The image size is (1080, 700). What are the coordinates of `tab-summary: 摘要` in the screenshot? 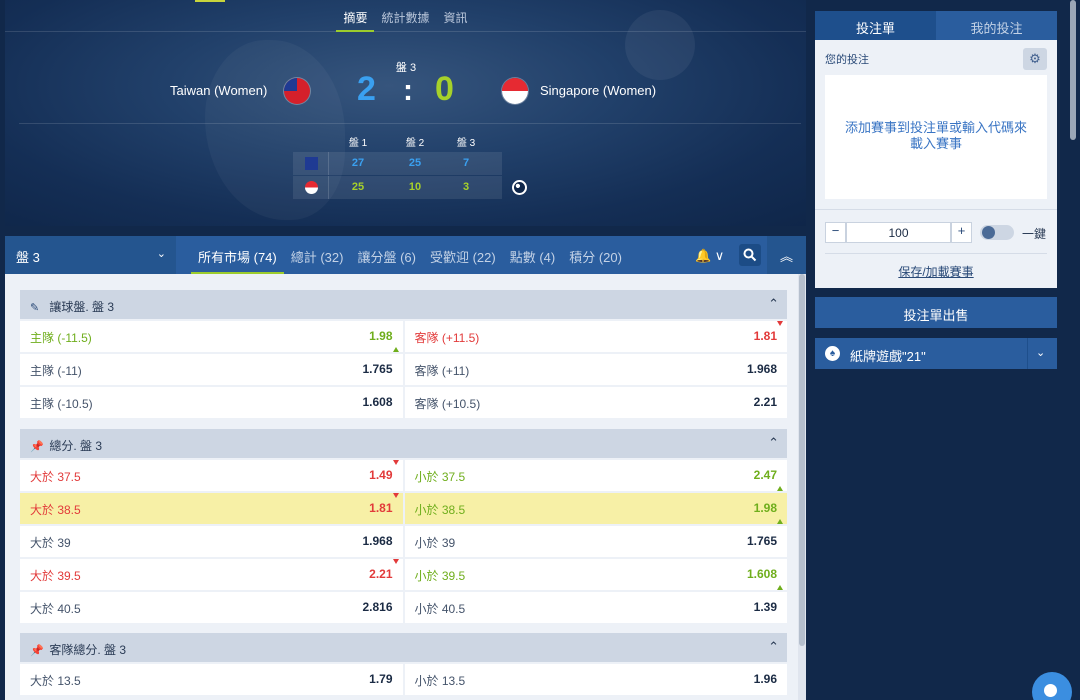 It's located at (355, 16).